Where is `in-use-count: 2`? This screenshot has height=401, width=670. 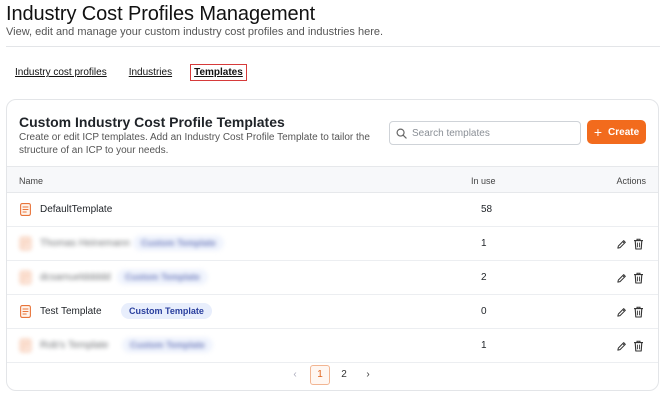
in-use-count: 2 is located at coordinates (484, 277).